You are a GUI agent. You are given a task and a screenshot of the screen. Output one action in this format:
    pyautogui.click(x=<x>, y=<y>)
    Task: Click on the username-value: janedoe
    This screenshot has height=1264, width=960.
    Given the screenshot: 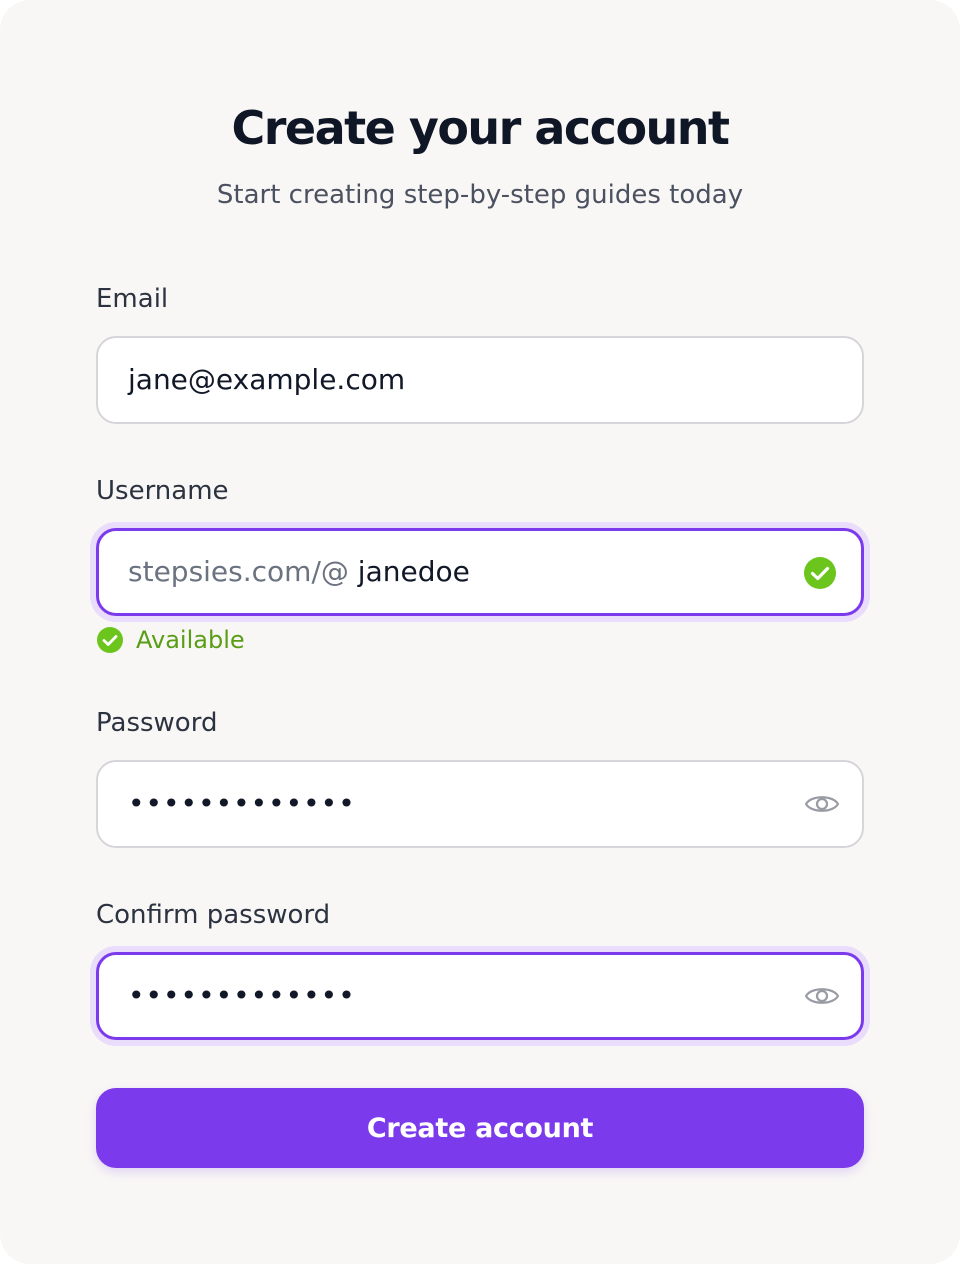 What is the action you would take?
    pyautogui.click(x=413, y=571)
    